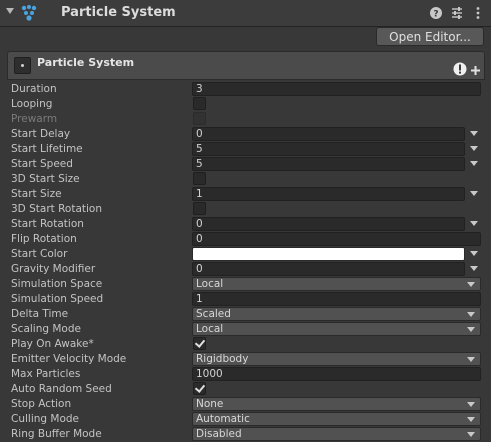 Image resolution: width=491 pixels, height=442 pixels. What do you see at coordinates (336, 419) in the screenshot?
I see `culling-mode-dropdown: Automatic` at bounding box center [336, 419].